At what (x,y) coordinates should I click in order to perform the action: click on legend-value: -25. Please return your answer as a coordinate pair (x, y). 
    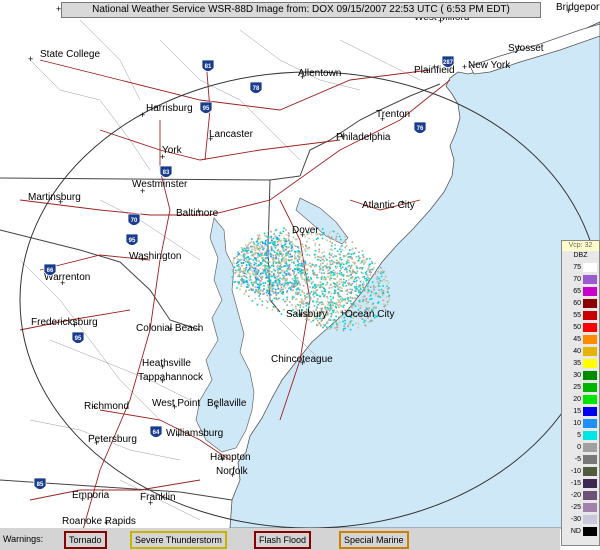
    Looking at the image, I should click on (575, 507).